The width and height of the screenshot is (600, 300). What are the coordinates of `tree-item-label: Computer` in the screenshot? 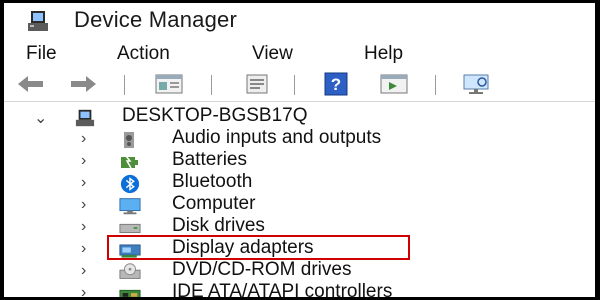 It's located at (214, 203).